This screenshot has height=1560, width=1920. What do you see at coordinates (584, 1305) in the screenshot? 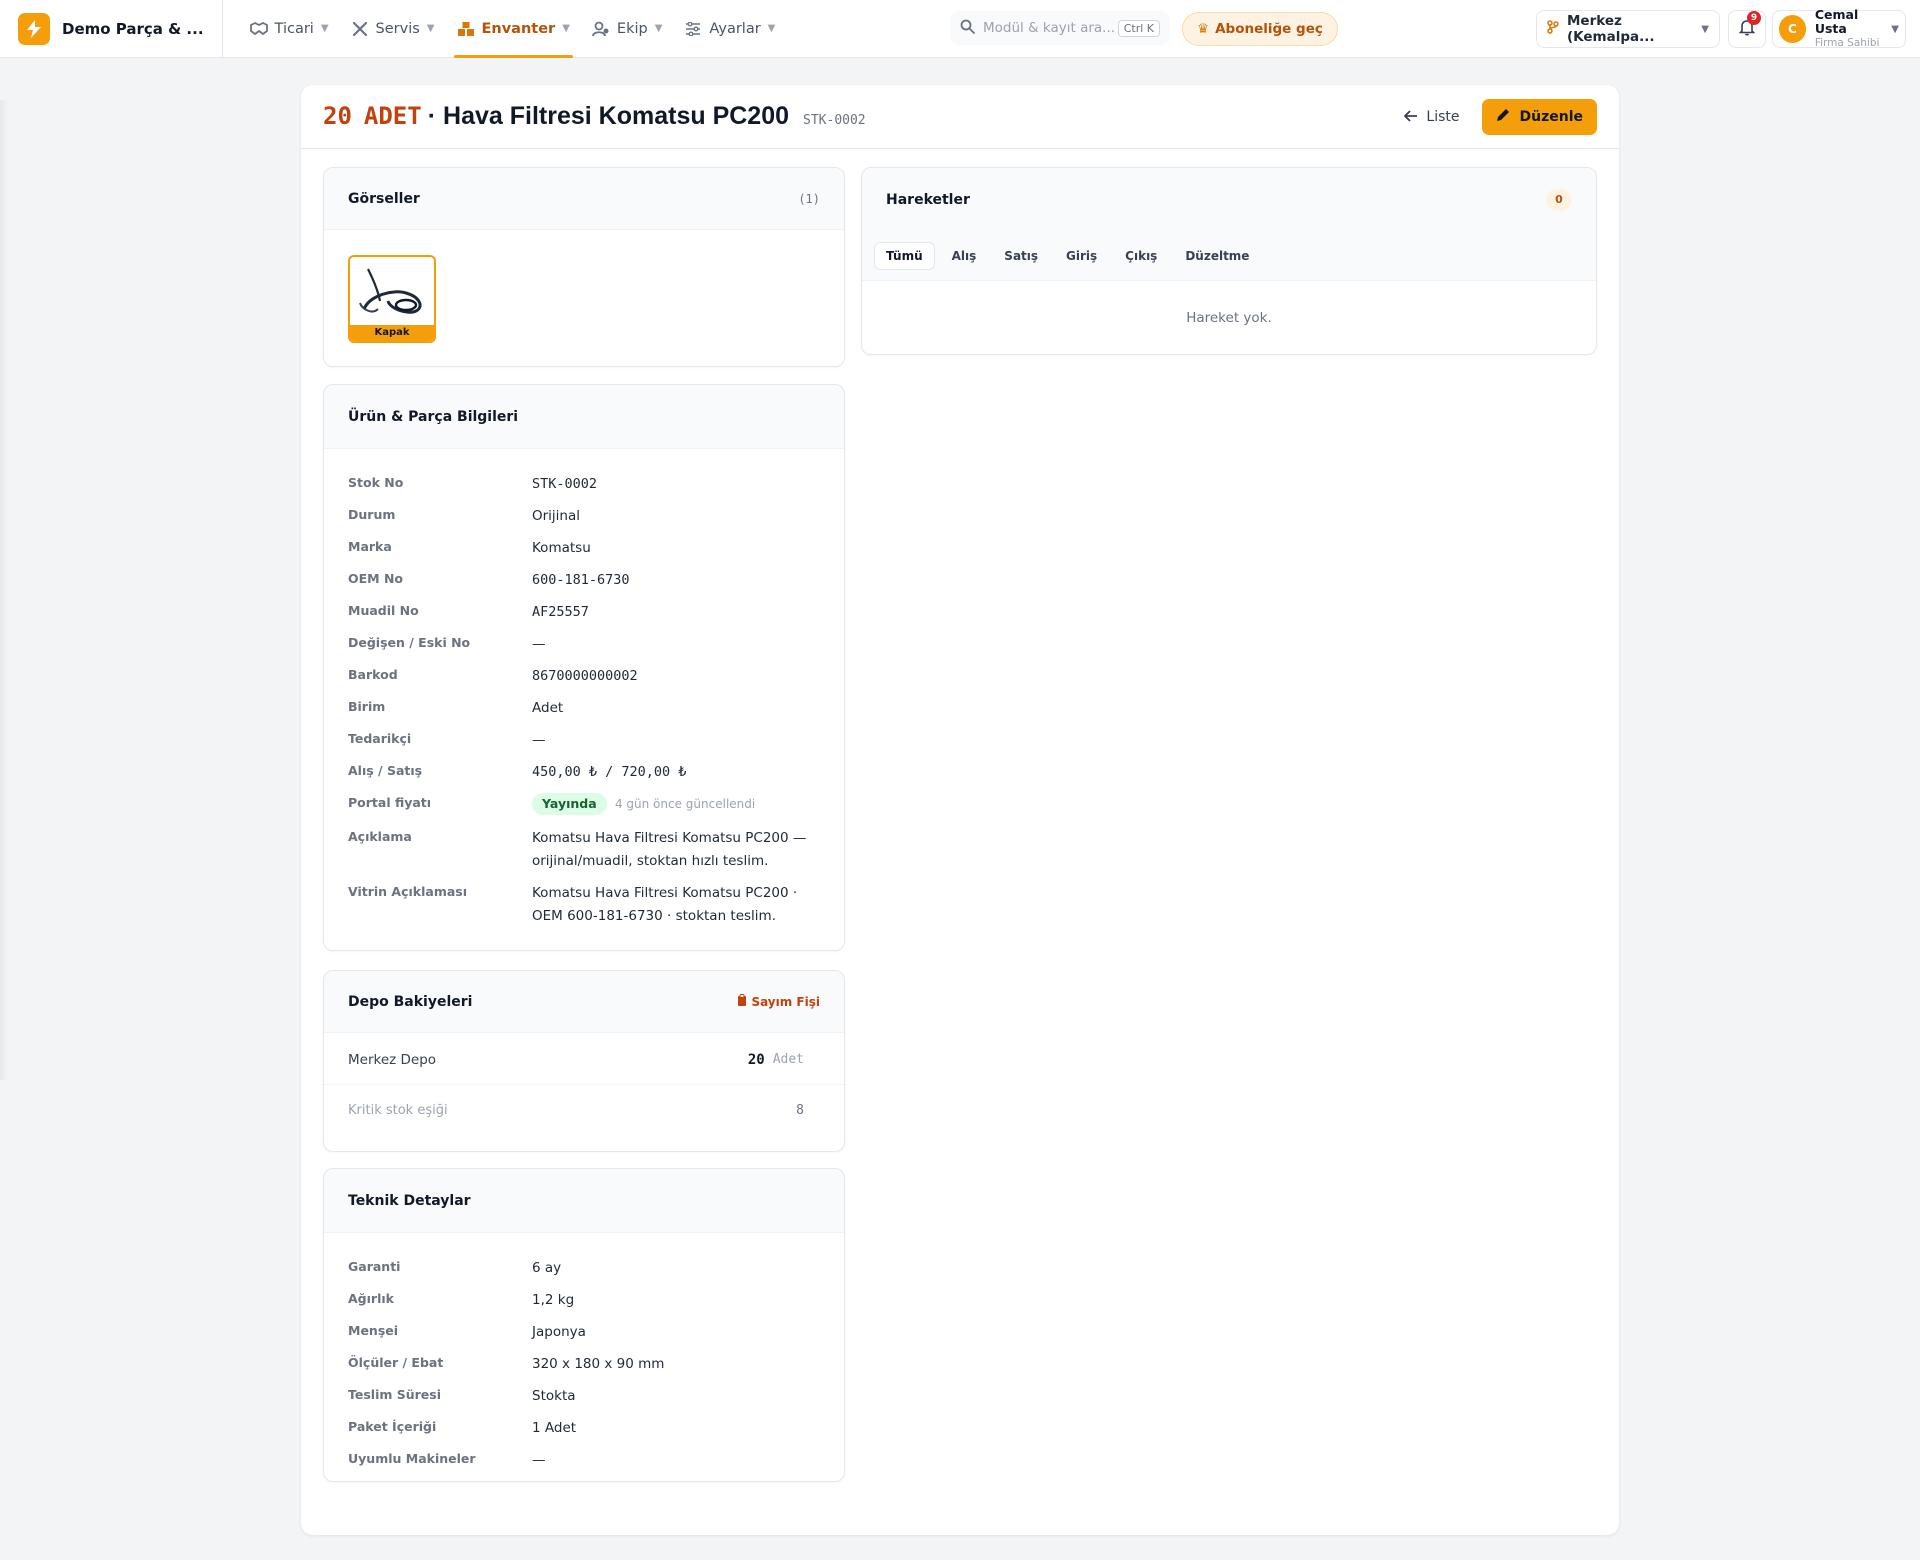
I see `tech-row: Ağırlık 1,2 kg` at bounding box center [584, 1305].